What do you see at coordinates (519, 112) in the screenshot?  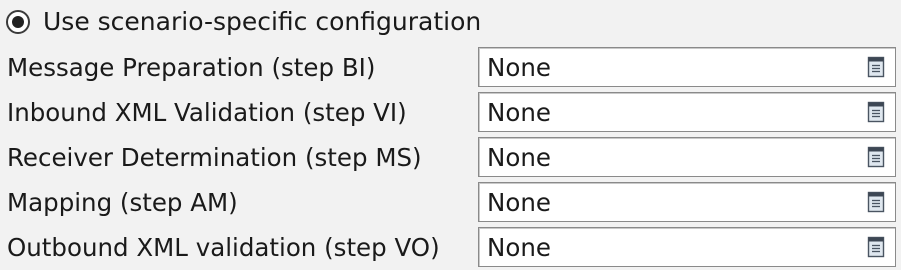 I see `inbound-xml-validation-value: None` at bounding box center [519, 112].